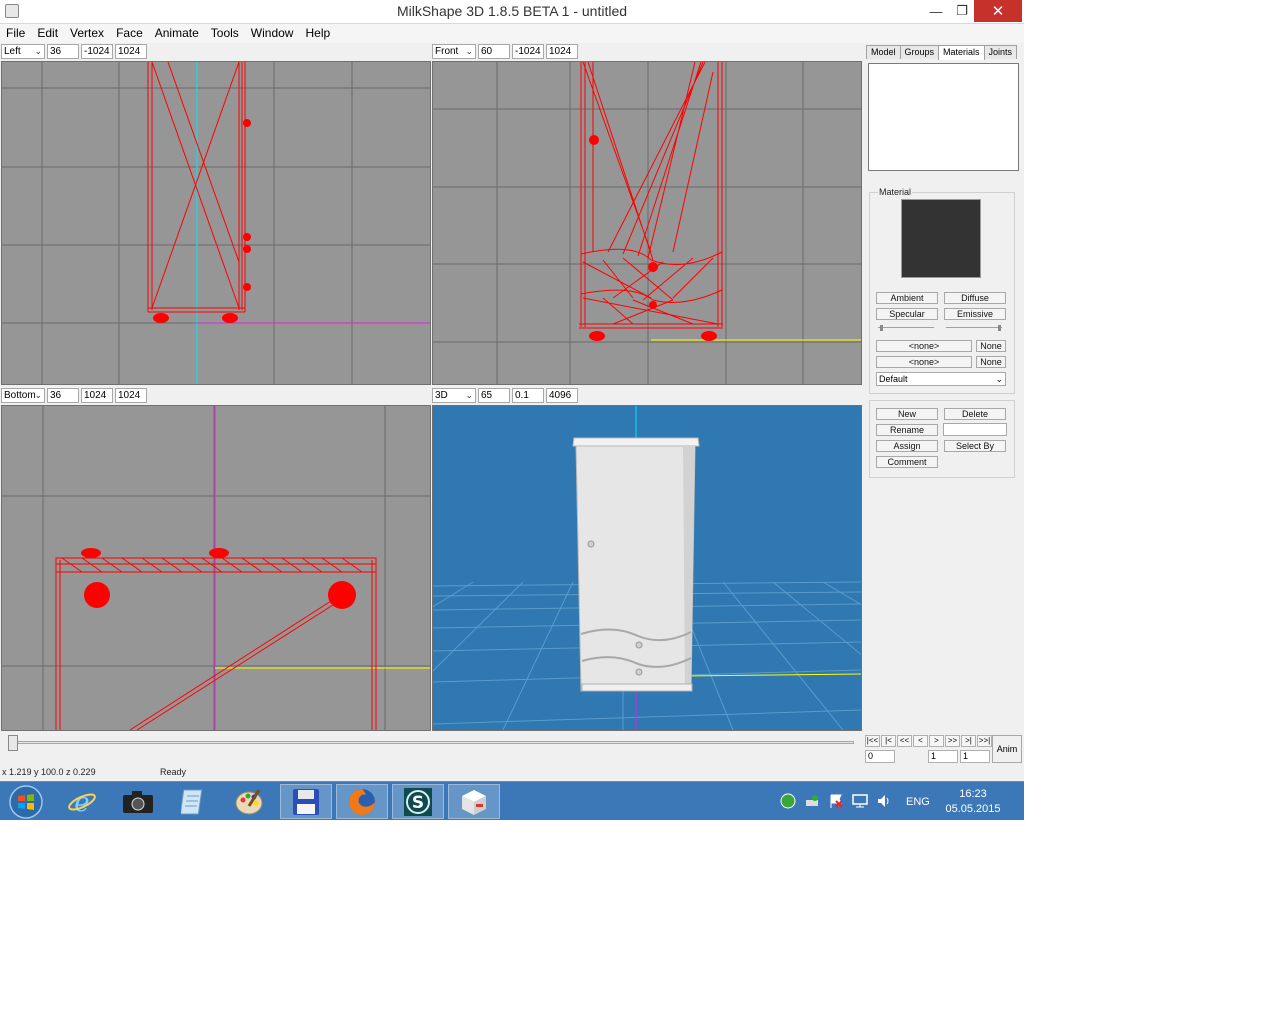 The image size is (1280, 1024). I want to click on alpha-texture-button: <none>, so click(924, 362).